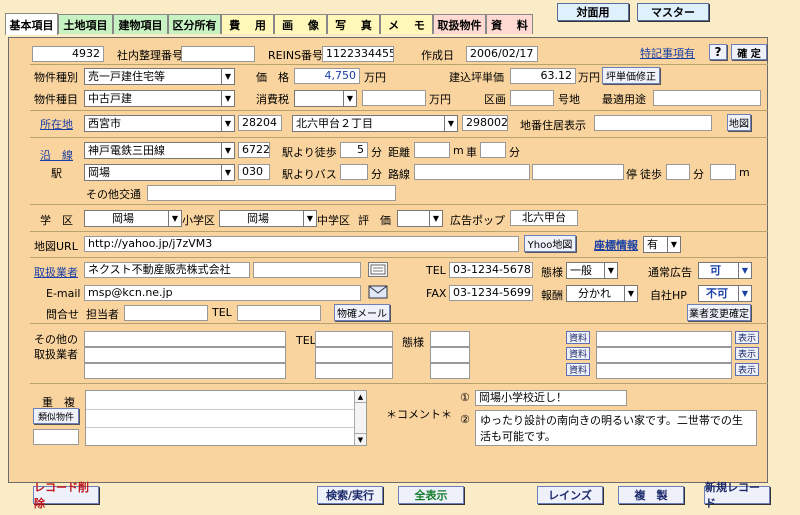  What do you see at coordinates (358, 54) in the screenshot?
I see `reins-field: 1122334455` at bounding box center [358, 54].